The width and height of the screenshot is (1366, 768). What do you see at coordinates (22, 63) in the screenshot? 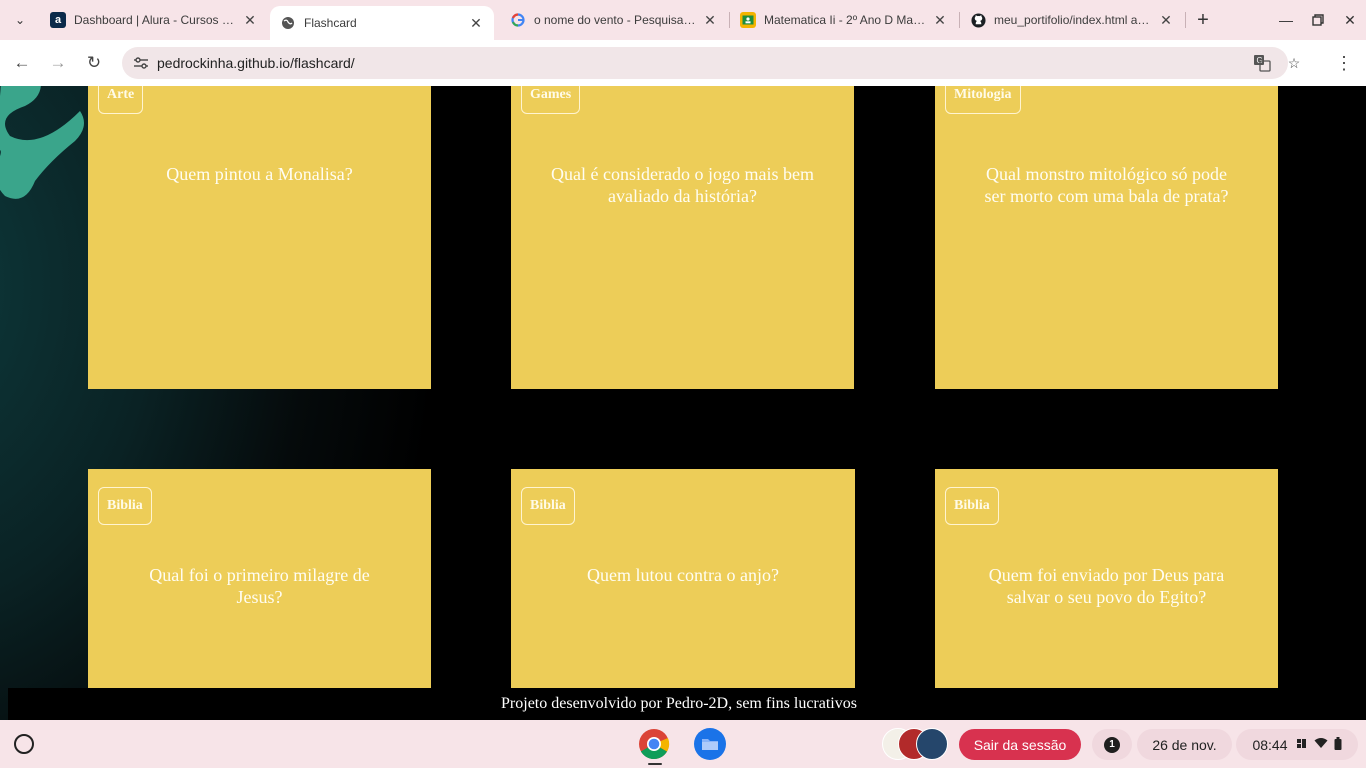
I see `back-arrow-icon: ←` at bounding box center [22, 63].